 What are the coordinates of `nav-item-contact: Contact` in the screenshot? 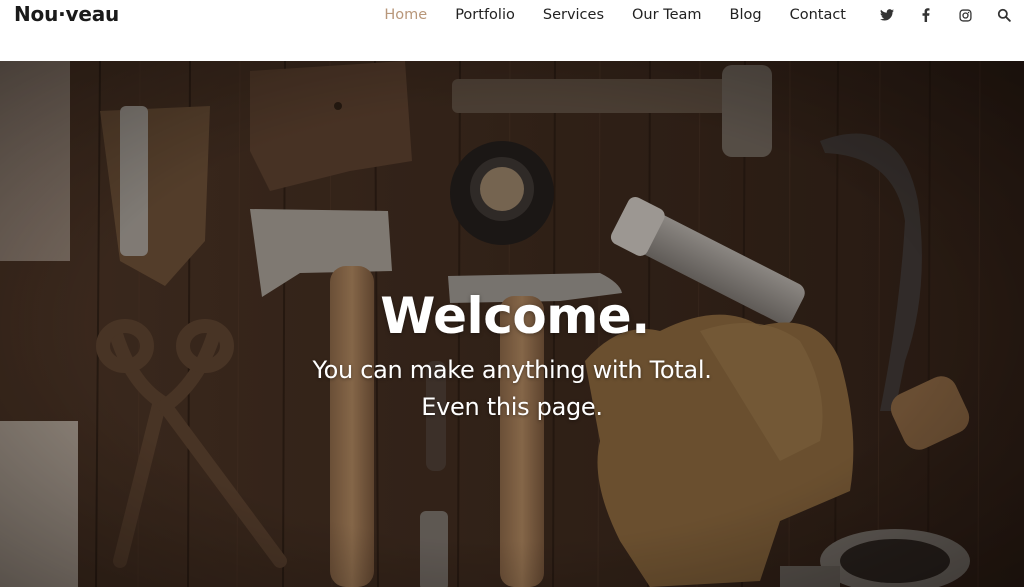 It's located at (818, 15).